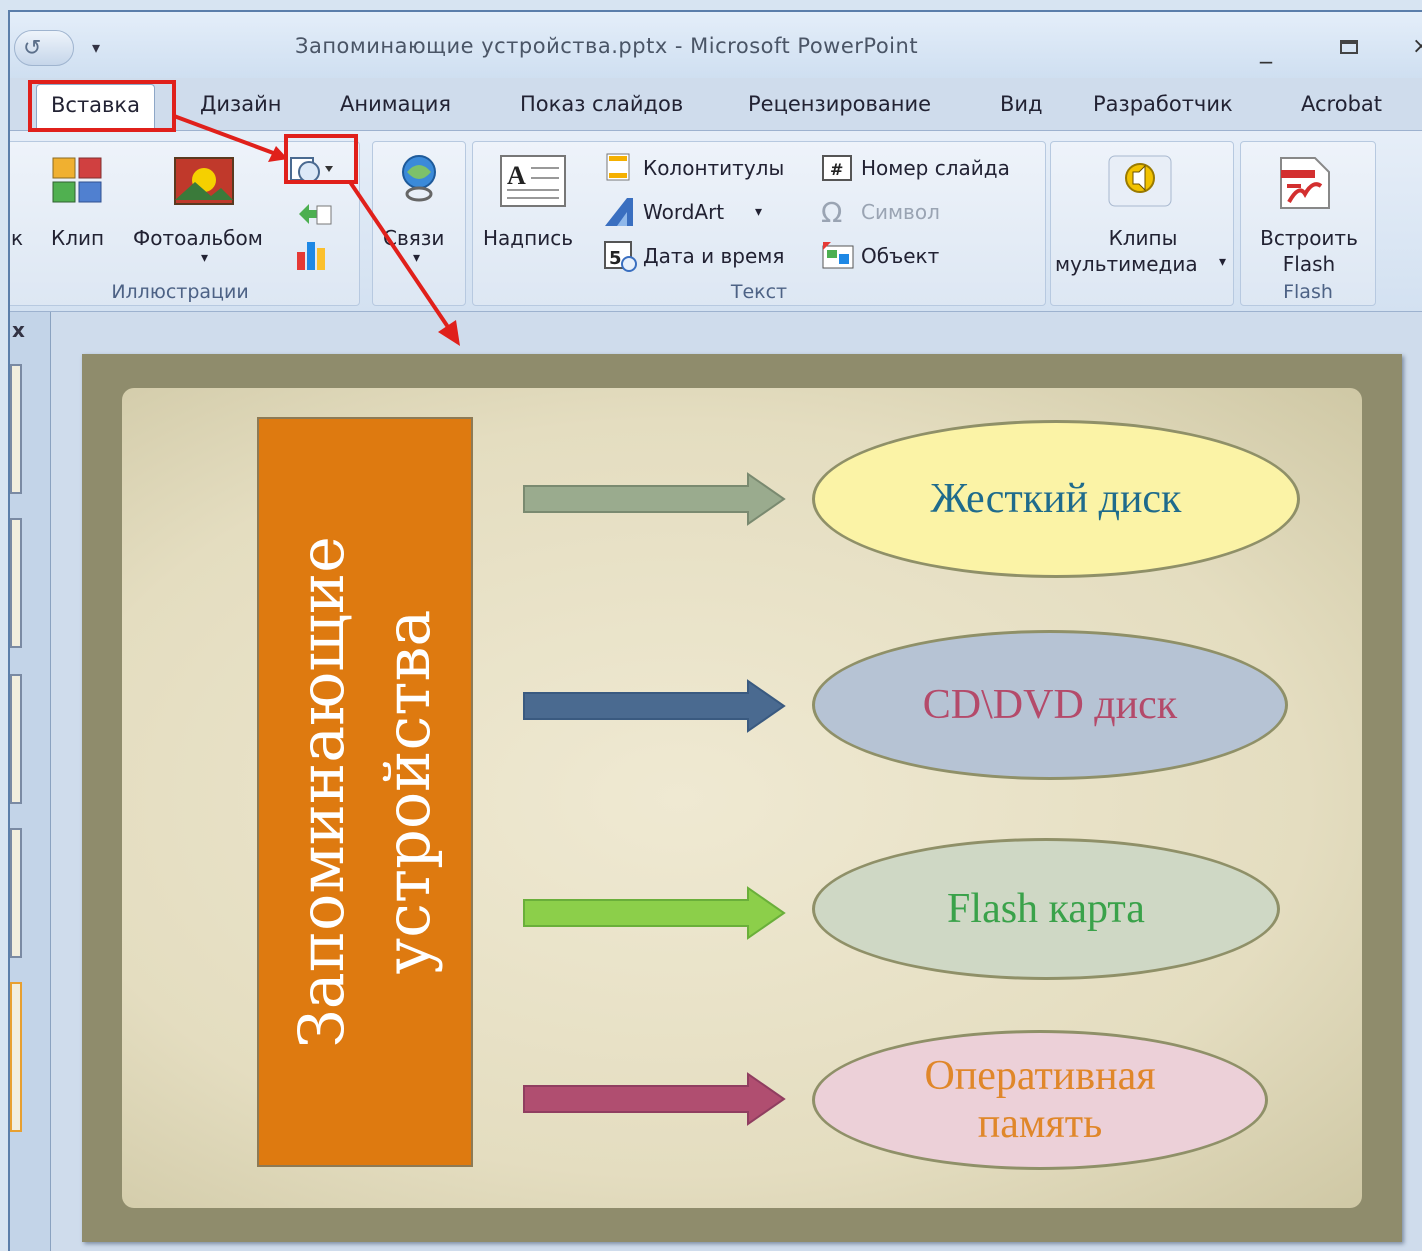 The width and height of the screenshot is (1422, 1251). I want to click on arrow-2-shape, so click(654, 706).